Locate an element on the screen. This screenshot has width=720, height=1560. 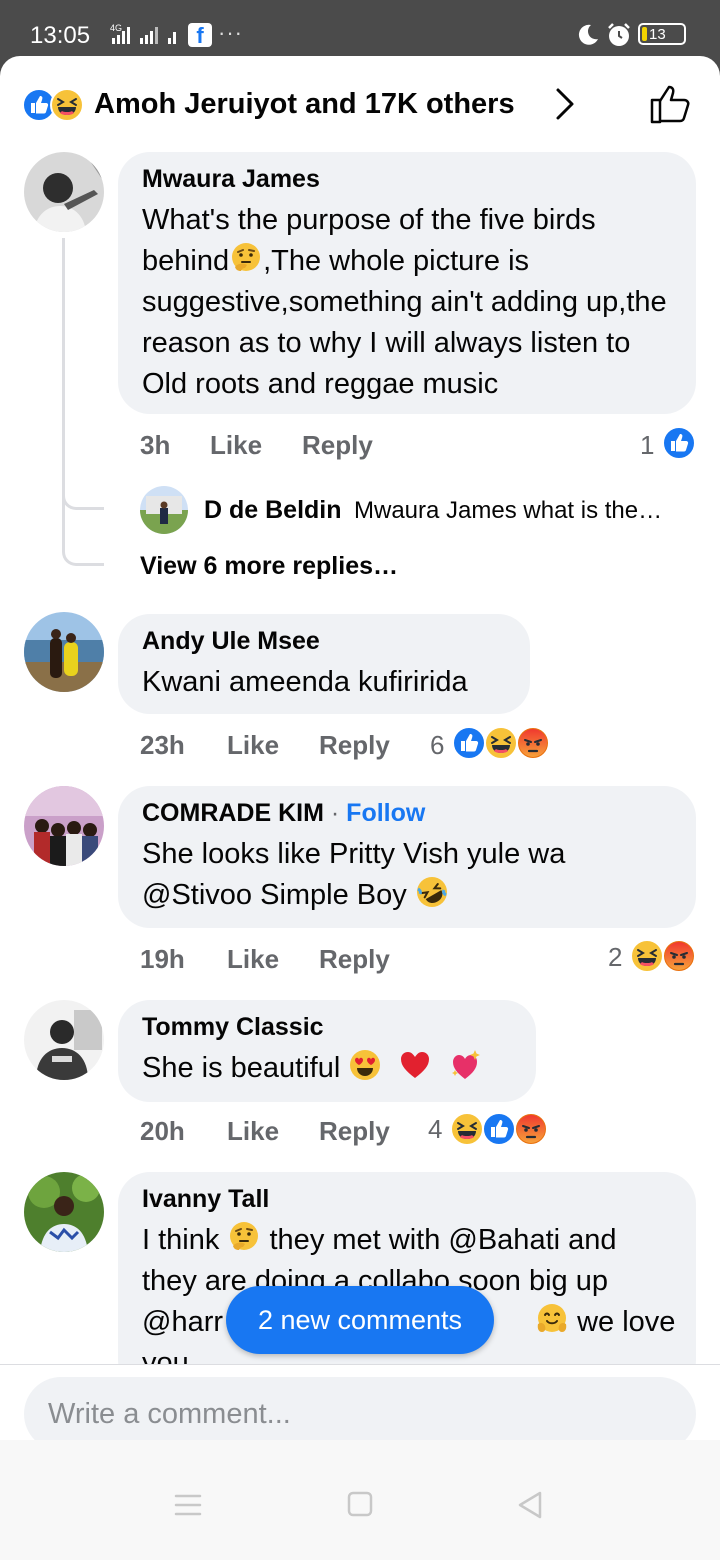
battery-level: 13 is located at coordinates (657, 34).